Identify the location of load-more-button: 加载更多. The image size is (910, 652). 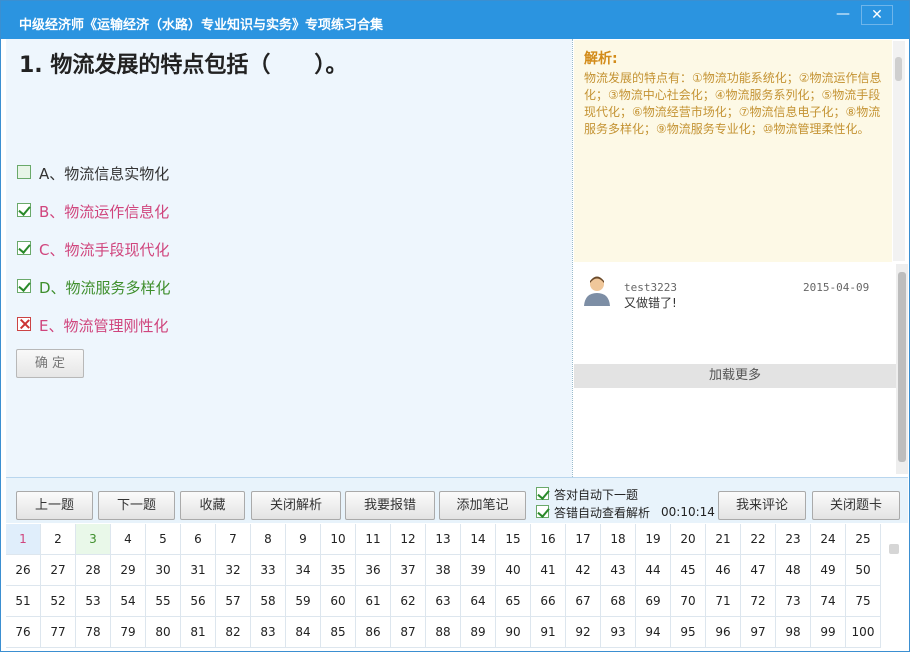
(735, 376).